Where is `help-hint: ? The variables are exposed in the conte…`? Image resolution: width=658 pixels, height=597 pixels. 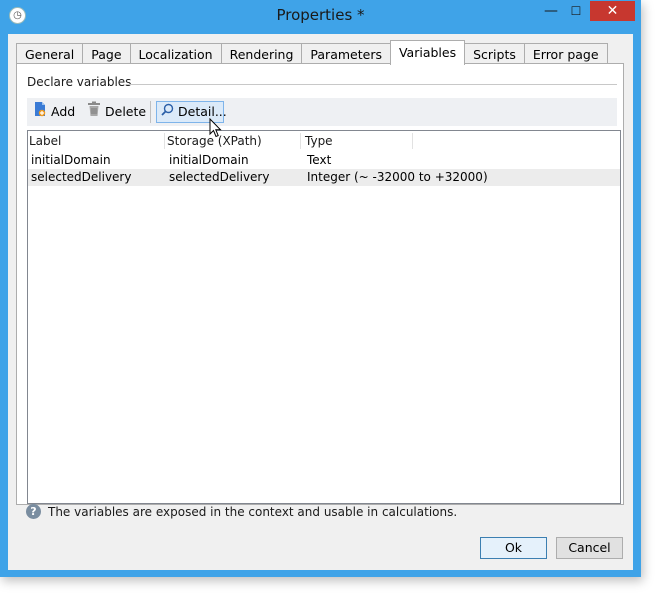 help-hint: ? The variables are exposed in the conte… is located at coordinates (241, 511).